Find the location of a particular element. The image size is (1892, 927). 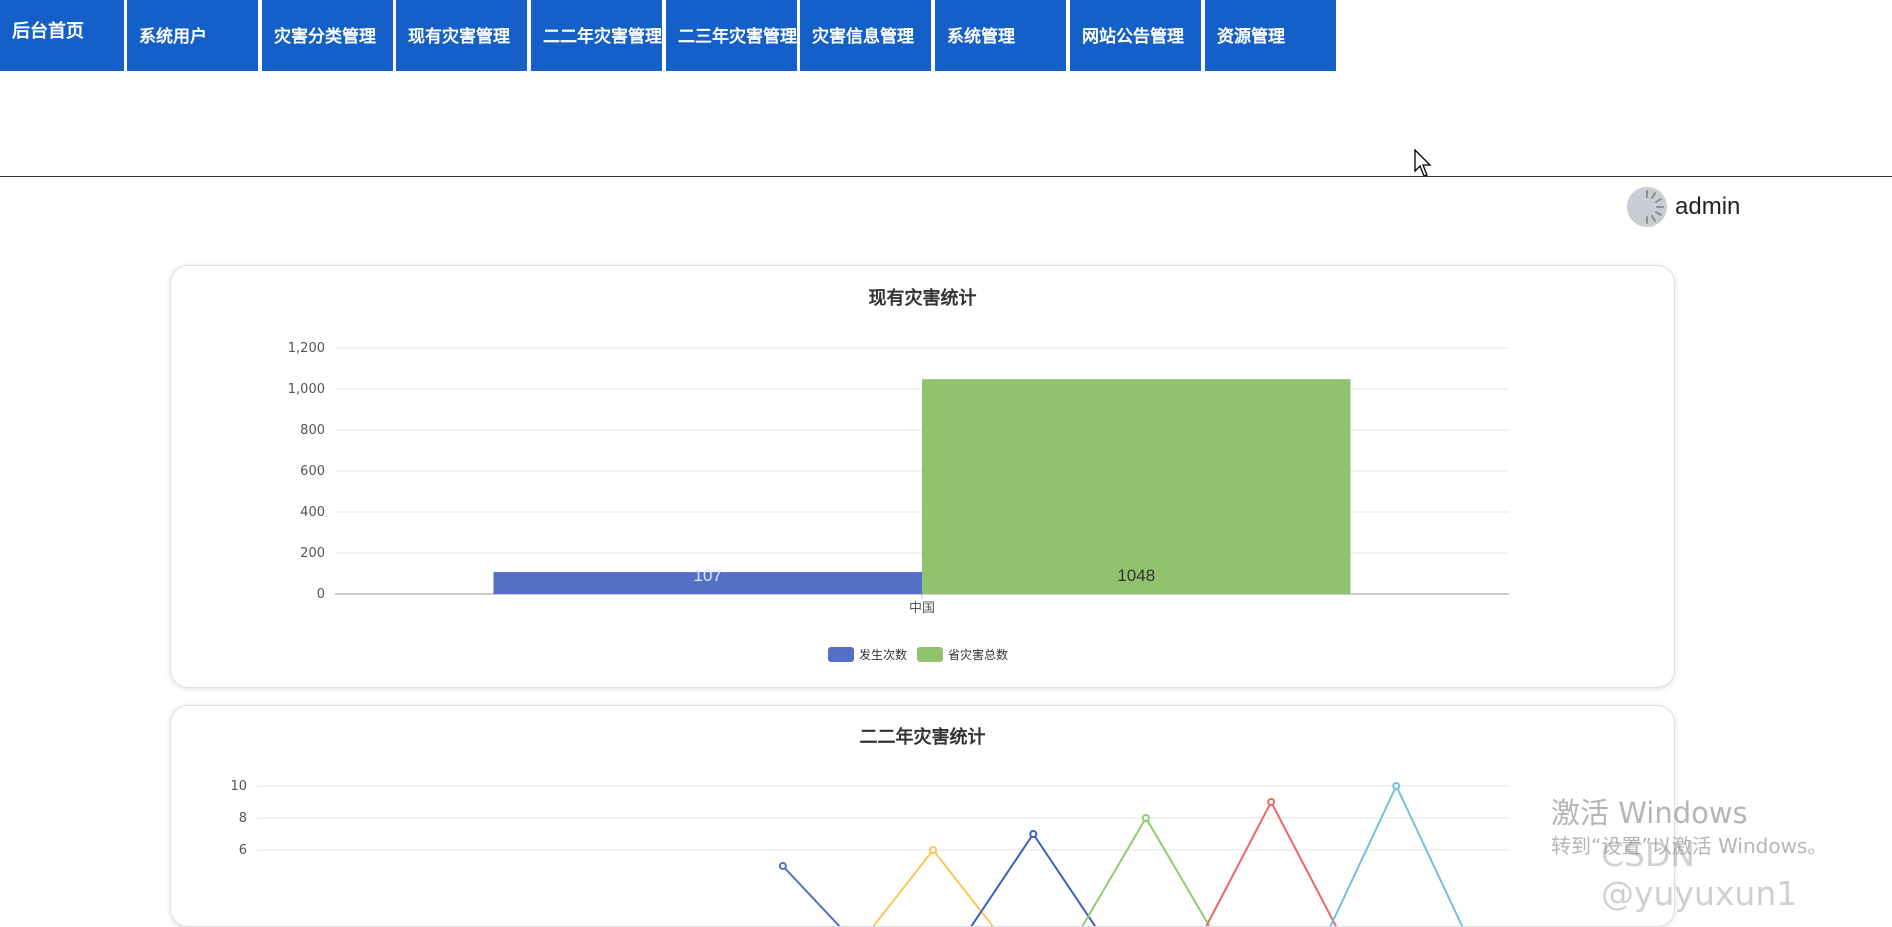

y-tick-label: 600 is located at coordinates (312, 471).